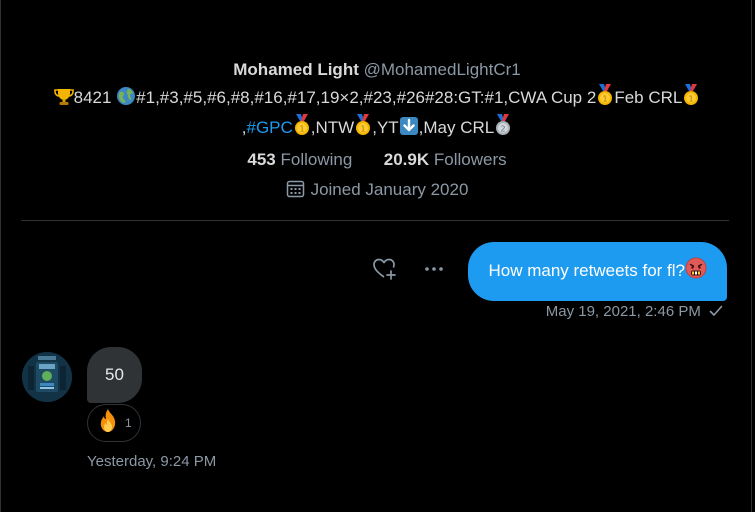  I want to click on sent-message-bubble: How many retweets for fl?, so click(597, 271).